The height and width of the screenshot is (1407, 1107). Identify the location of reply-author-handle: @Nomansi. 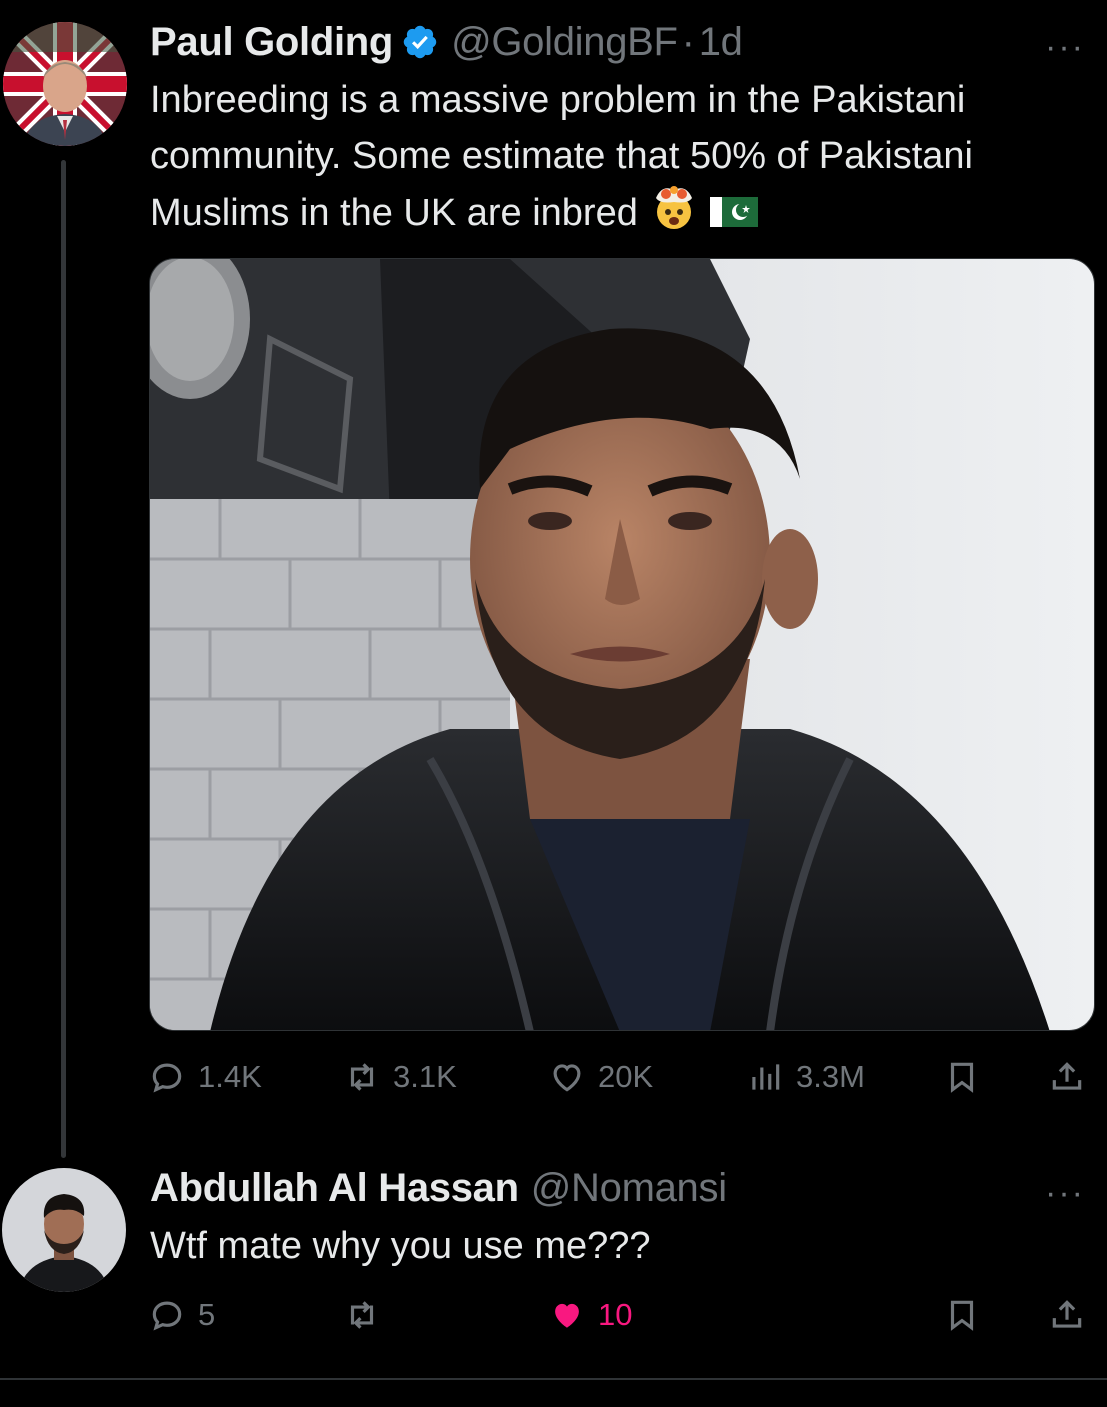
(629, 1188).